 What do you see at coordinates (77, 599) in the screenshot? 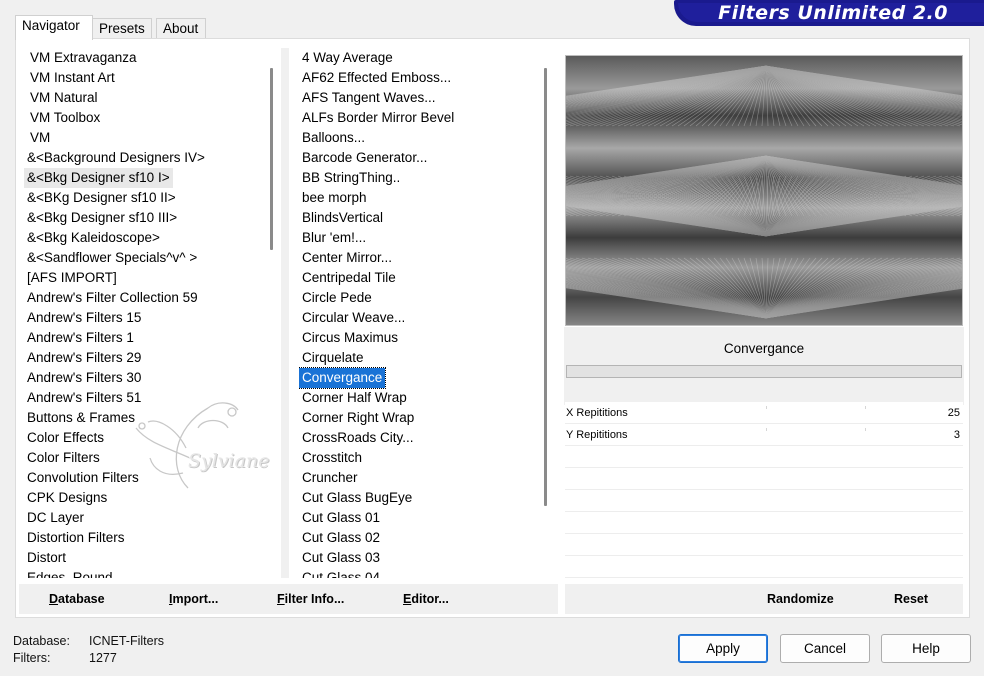
I see `database-button: Database` at bounding box center [77, 599].